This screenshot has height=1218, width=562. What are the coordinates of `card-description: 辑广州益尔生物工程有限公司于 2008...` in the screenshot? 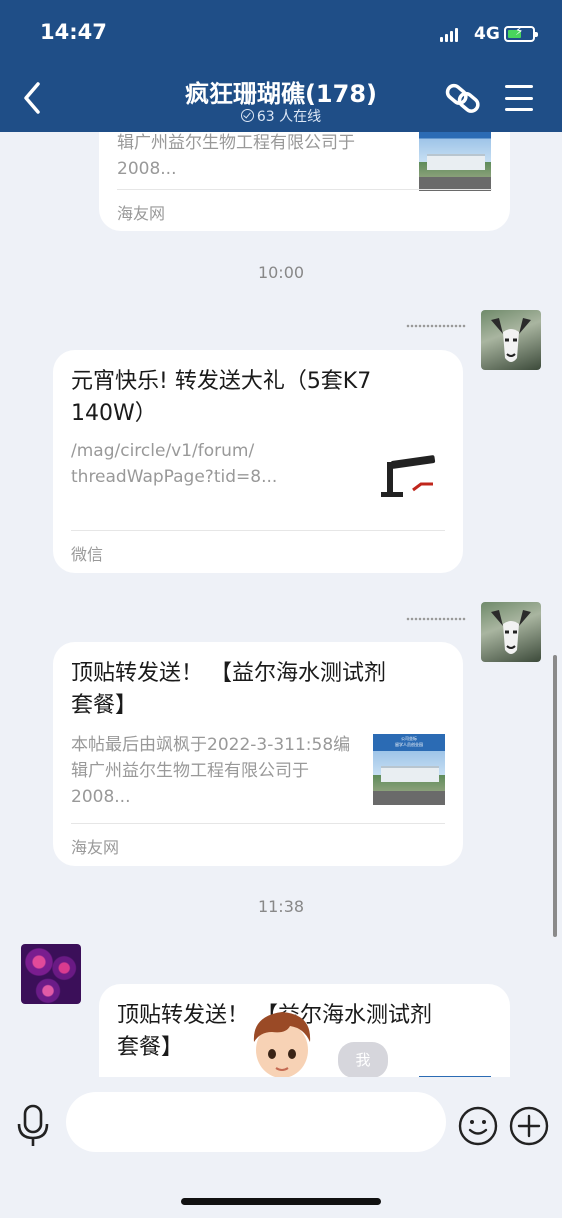 It's located at (236, 156).